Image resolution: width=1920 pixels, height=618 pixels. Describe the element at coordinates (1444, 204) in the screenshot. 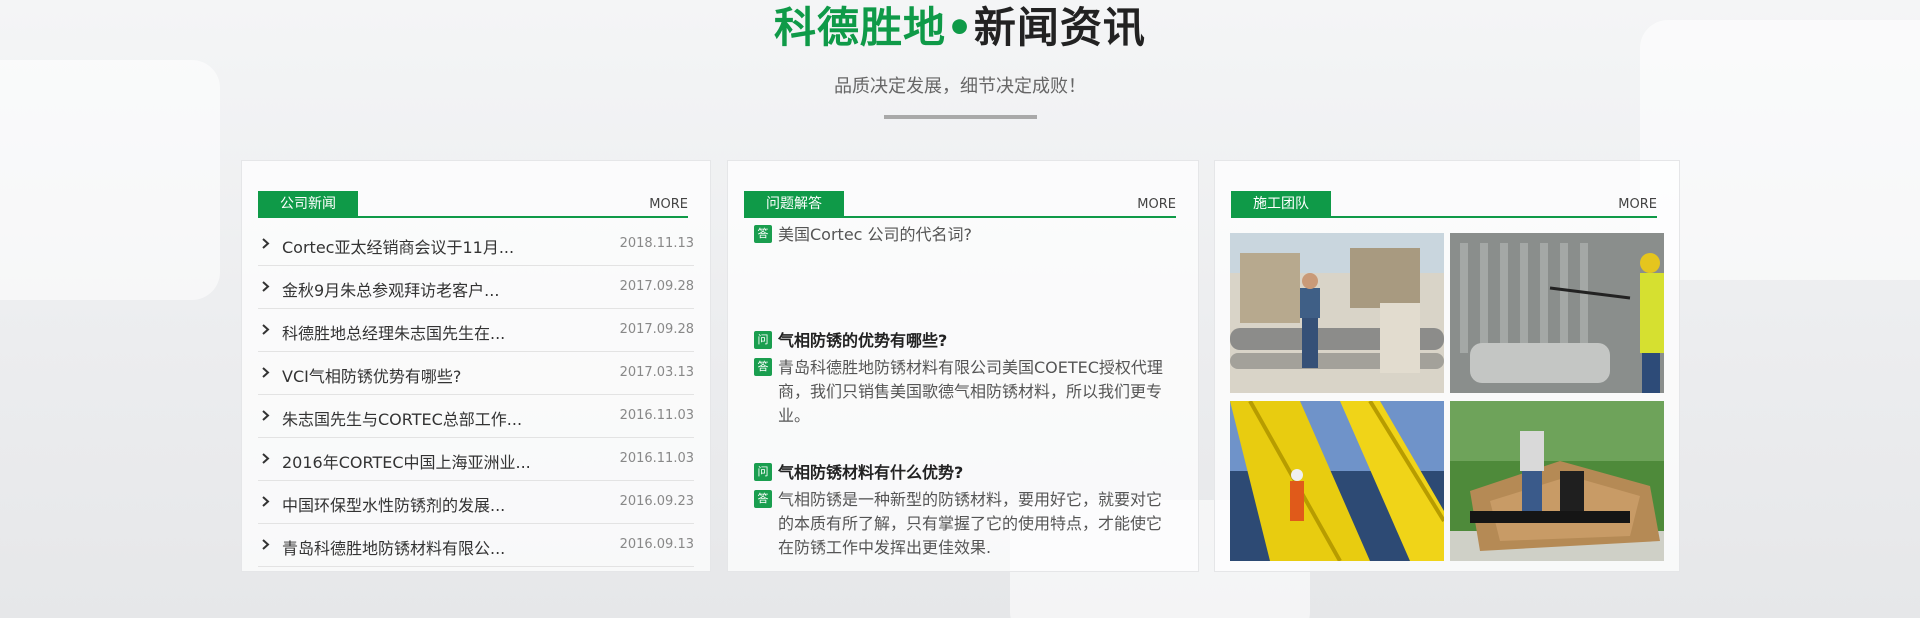

I see `panel-header: 施工团队 MORE` at that location.